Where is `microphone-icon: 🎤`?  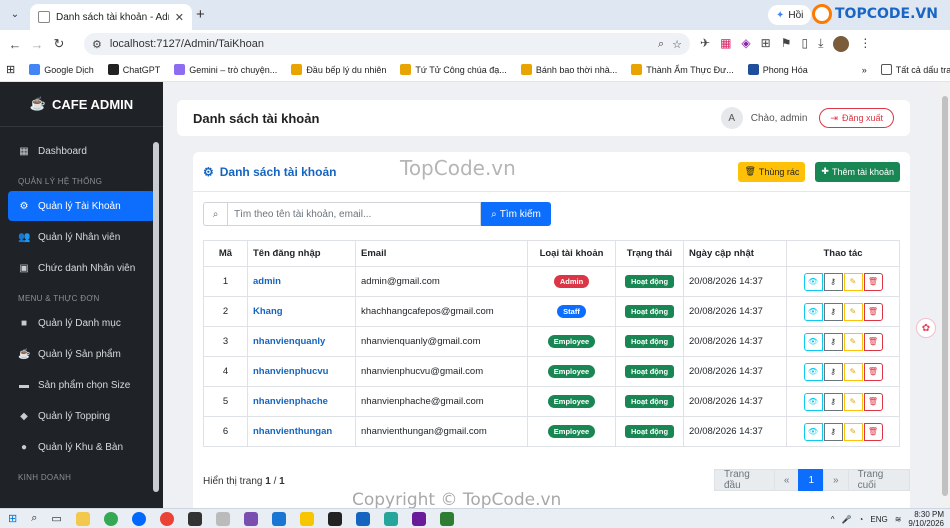
microphone-icon: 🎤 is located at coordinates (847, 519).